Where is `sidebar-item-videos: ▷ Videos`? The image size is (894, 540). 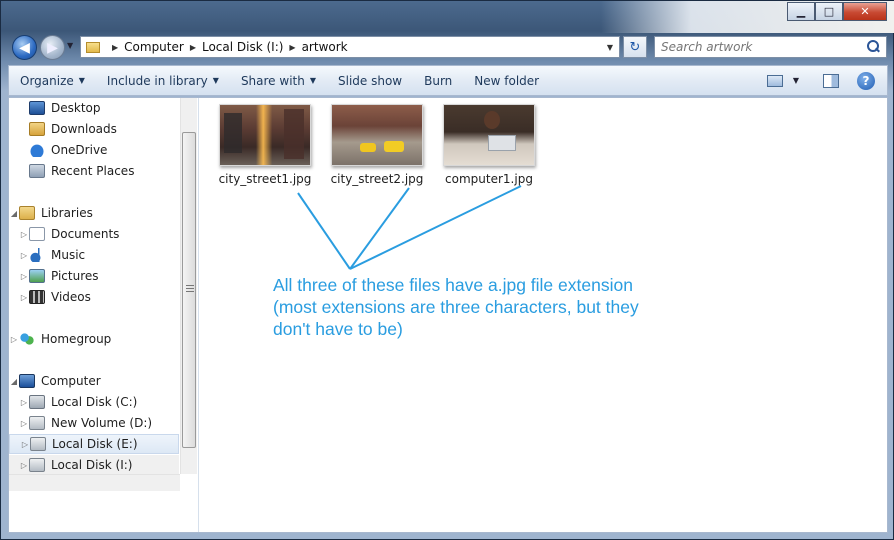
sidebar-item-videos: ▷ Videos is located at coordinates (94, 297).